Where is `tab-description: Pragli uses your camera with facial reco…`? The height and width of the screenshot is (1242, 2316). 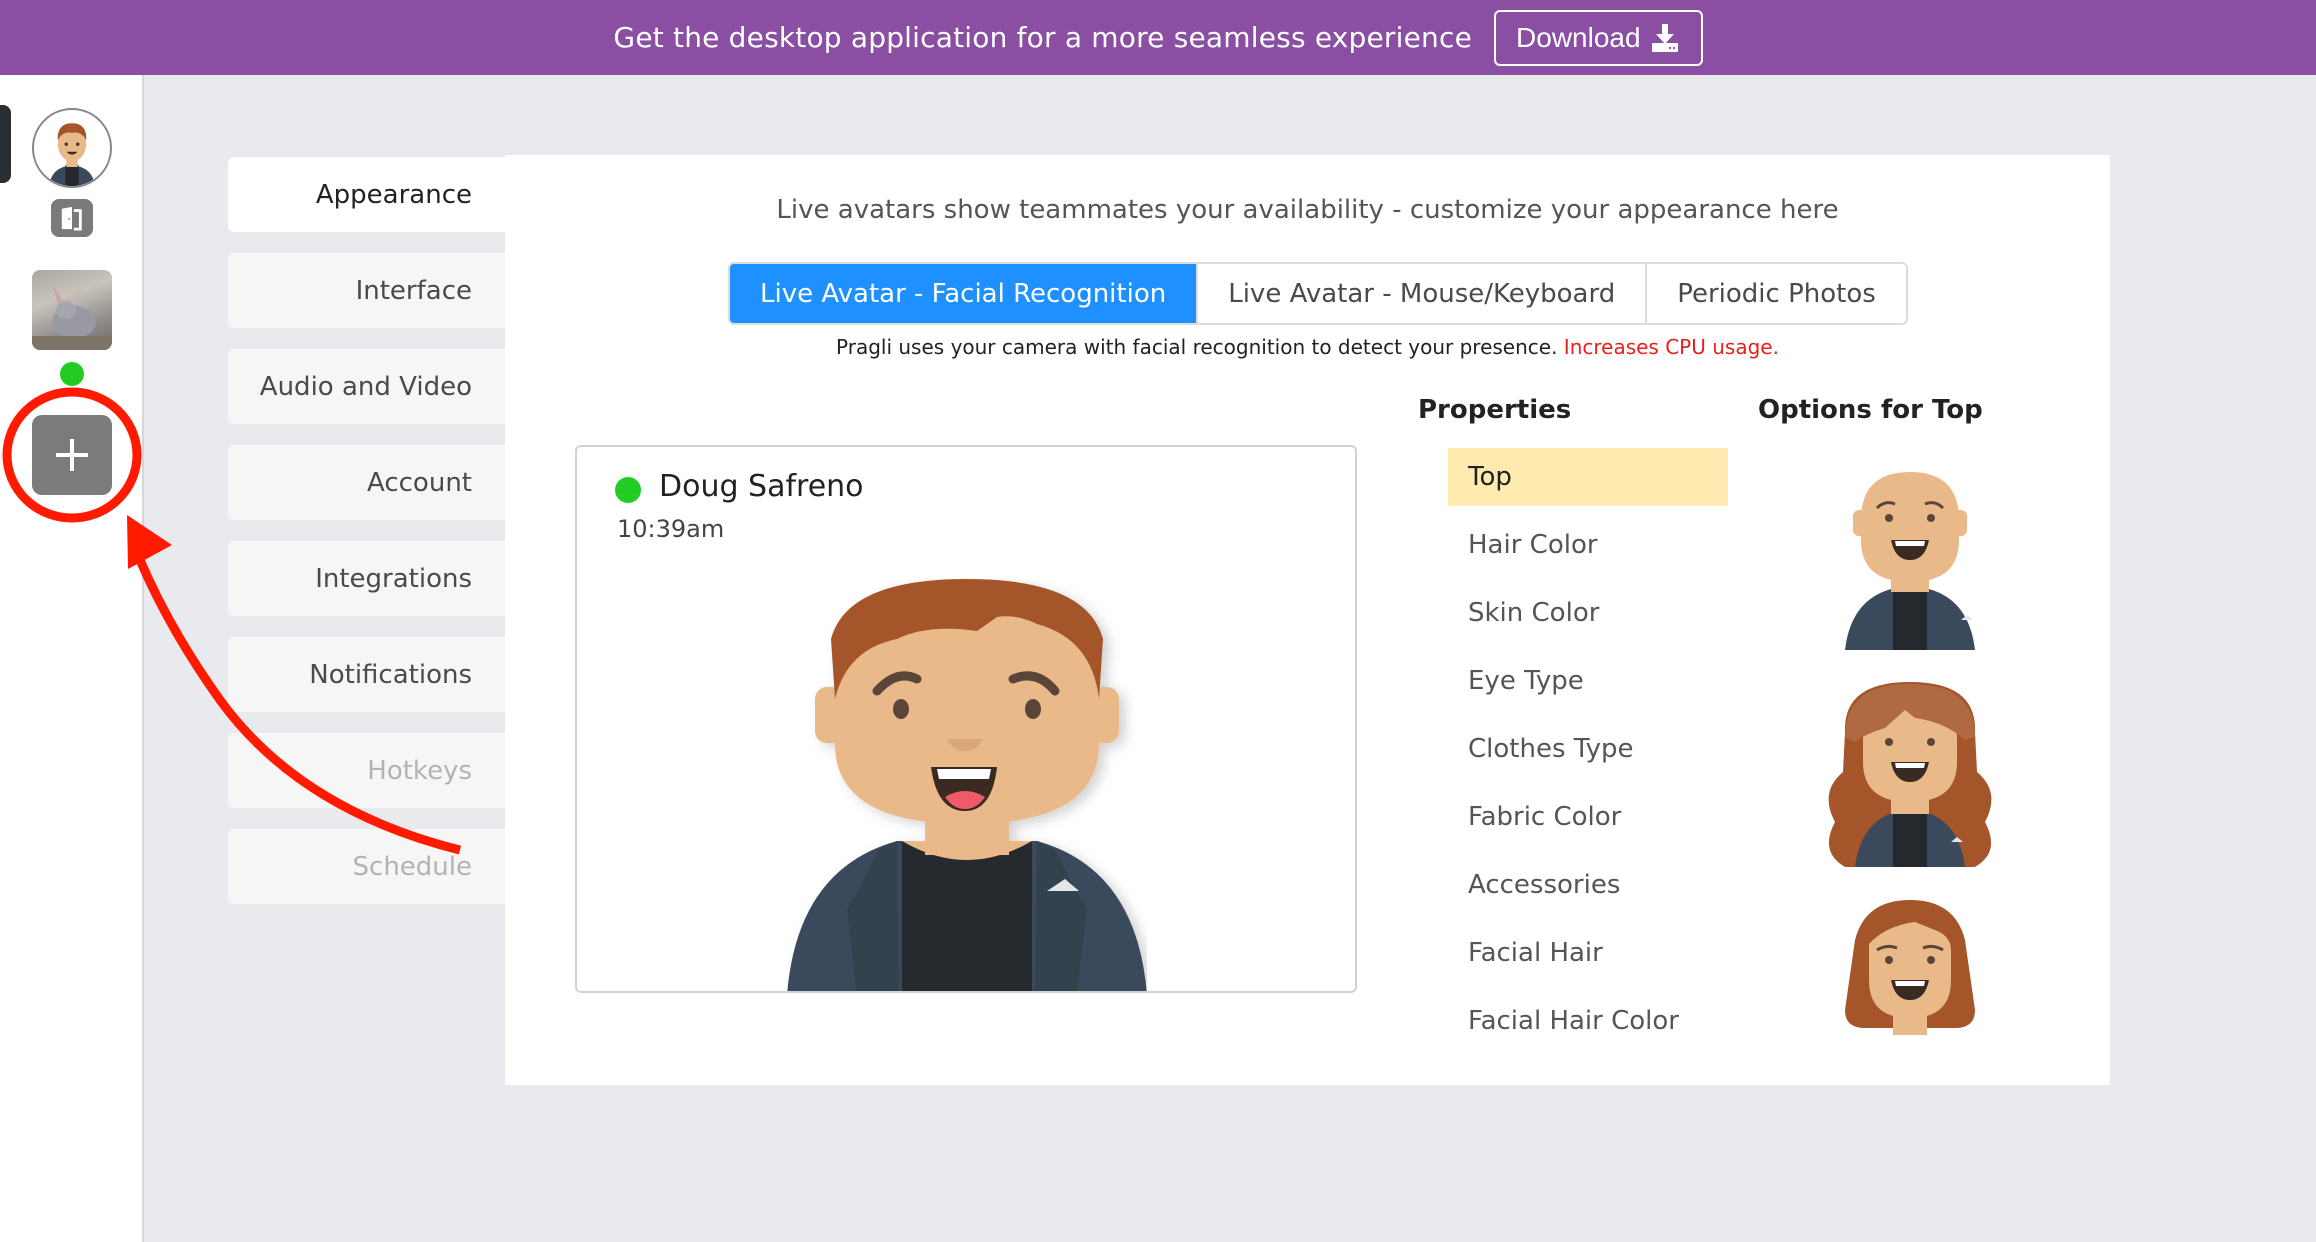
tab-description: Pragli uses your camera with facial reco… is located at coordinates (1307, 347).